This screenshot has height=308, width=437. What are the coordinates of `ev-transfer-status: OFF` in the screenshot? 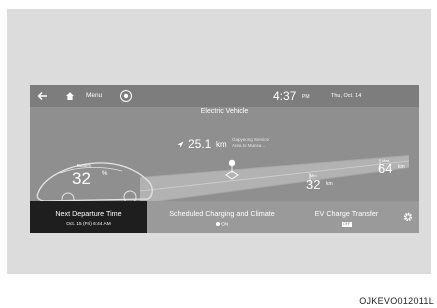 It's located at (346, 224).